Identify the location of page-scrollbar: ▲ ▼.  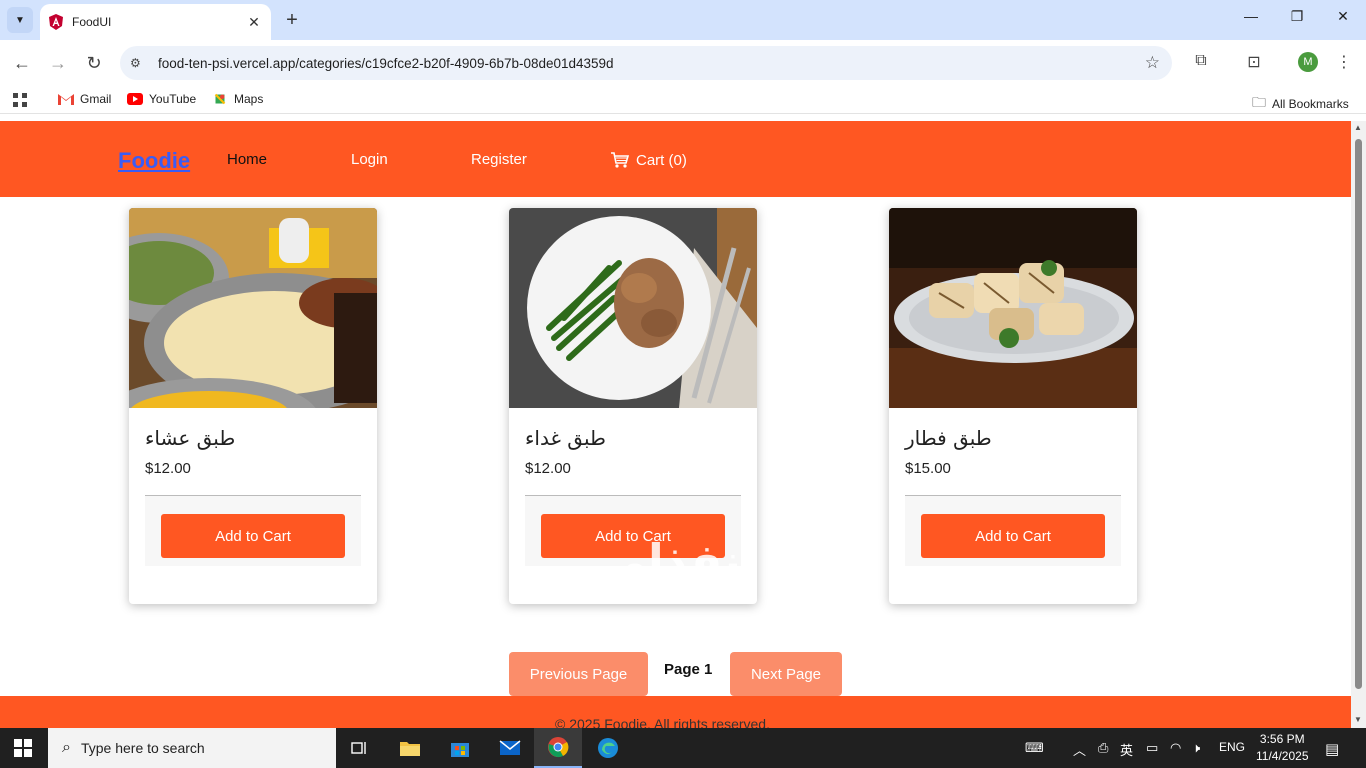
(1358, 424).